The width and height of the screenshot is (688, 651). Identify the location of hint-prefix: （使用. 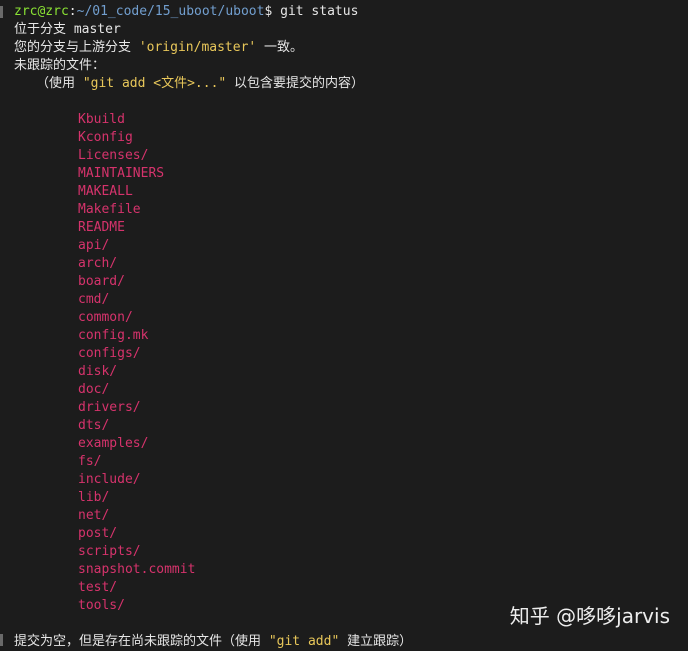
(59, 83).